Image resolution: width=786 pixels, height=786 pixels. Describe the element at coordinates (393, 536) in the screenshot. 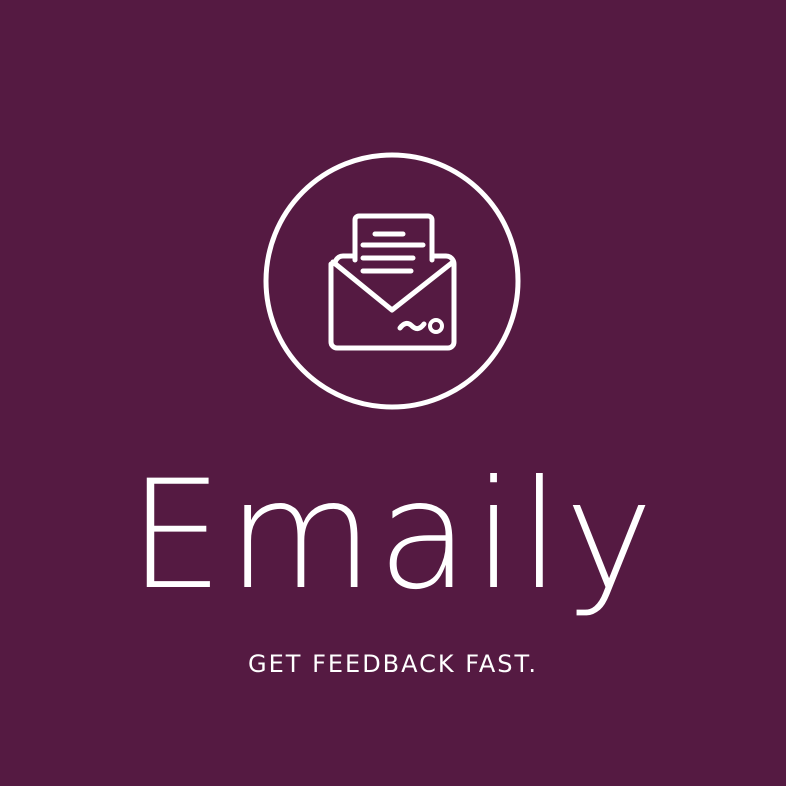

I see `brand-name: Emaily` at that location.